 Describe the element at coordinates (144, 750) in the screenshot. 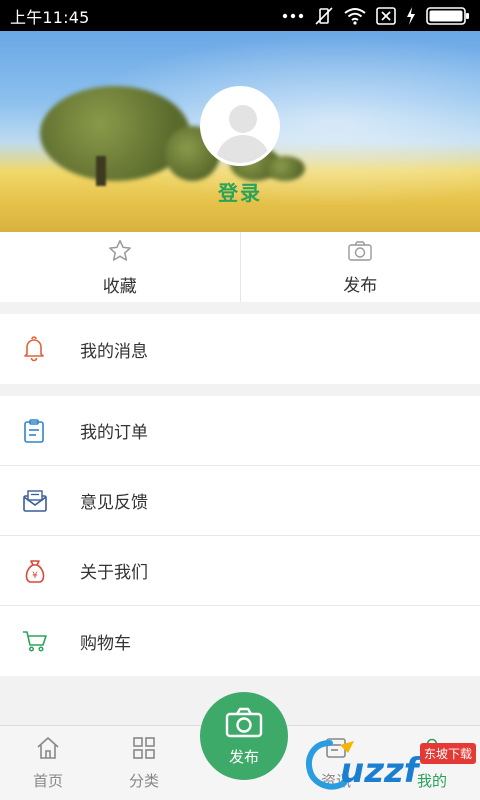

I see `grid-icon` at that location.